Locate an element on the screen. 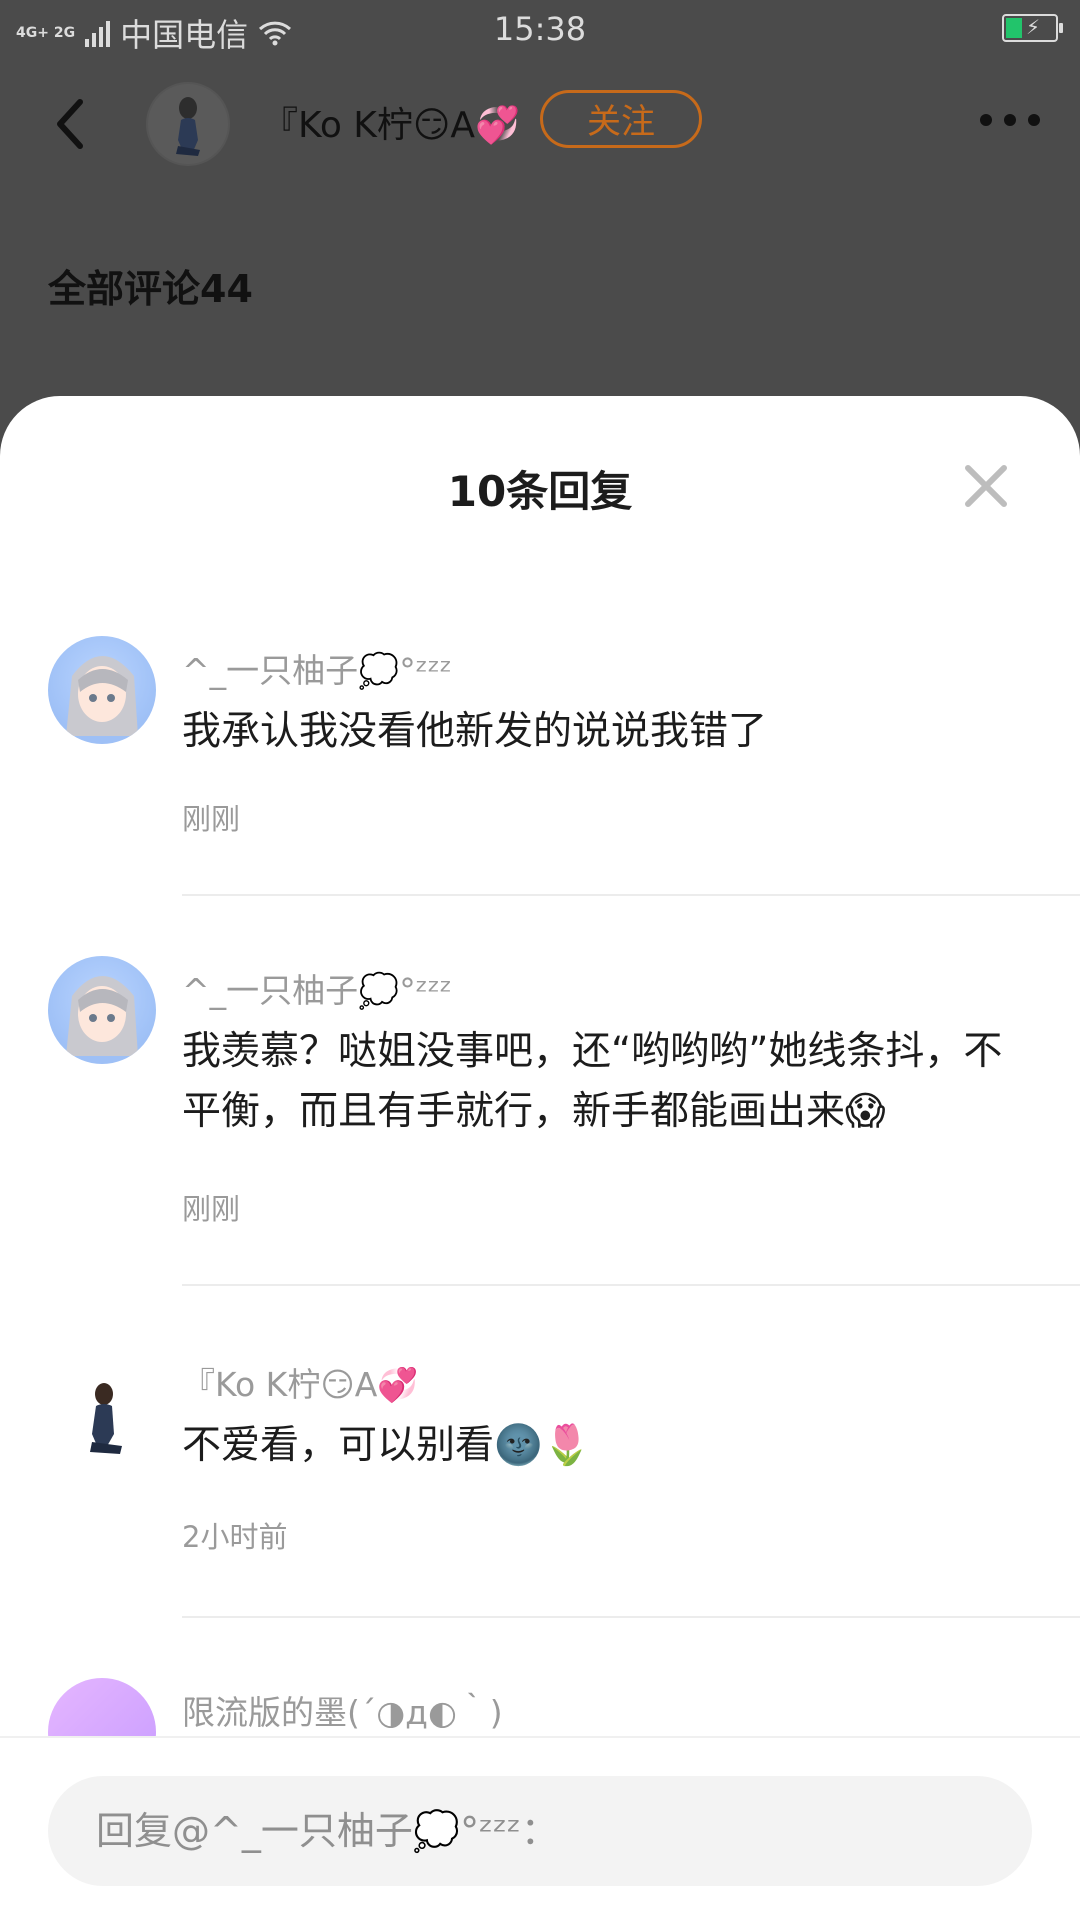 Image resolution: width=1080 pixels, height=1920 pixels. more-options-icon is located at coordinates (1010, 120).